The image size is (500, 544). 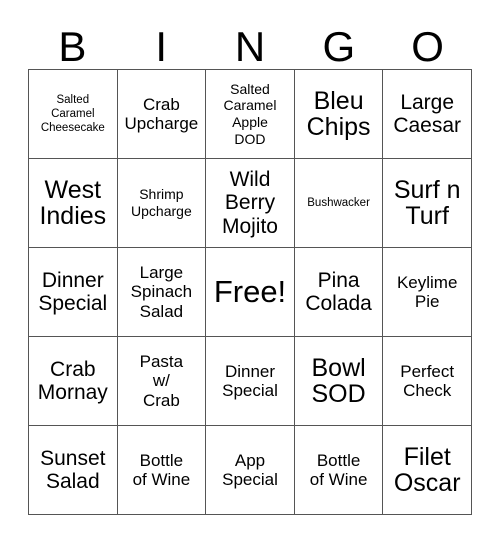 I want to click on bingo-cell-label: Shrimp Upcharge, so click(x=161, y=202).